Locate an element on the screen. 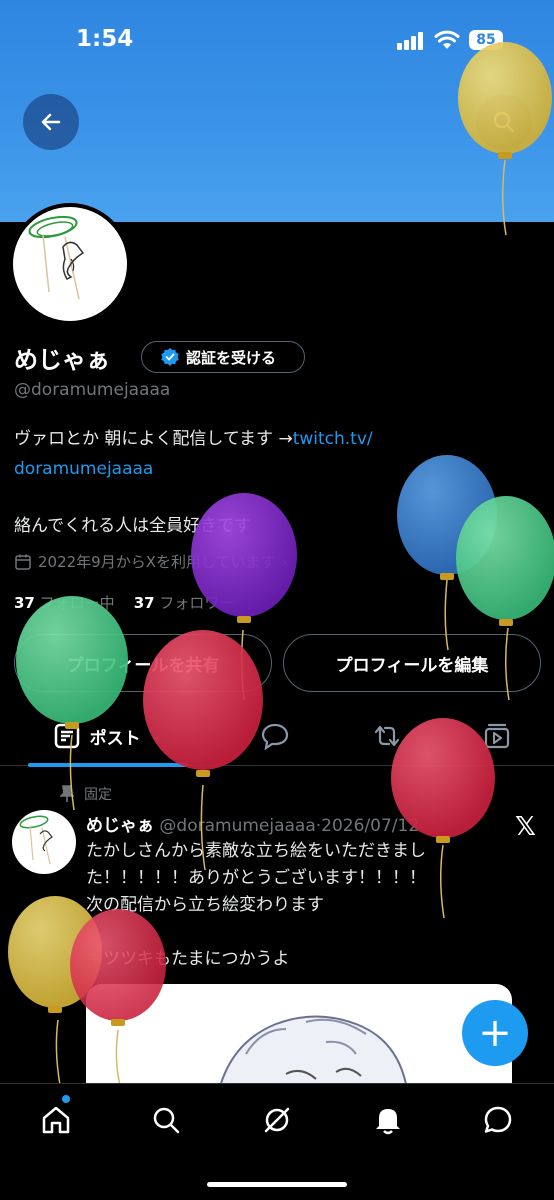  cellular-signal-icon is located at coordinates (411, 41).